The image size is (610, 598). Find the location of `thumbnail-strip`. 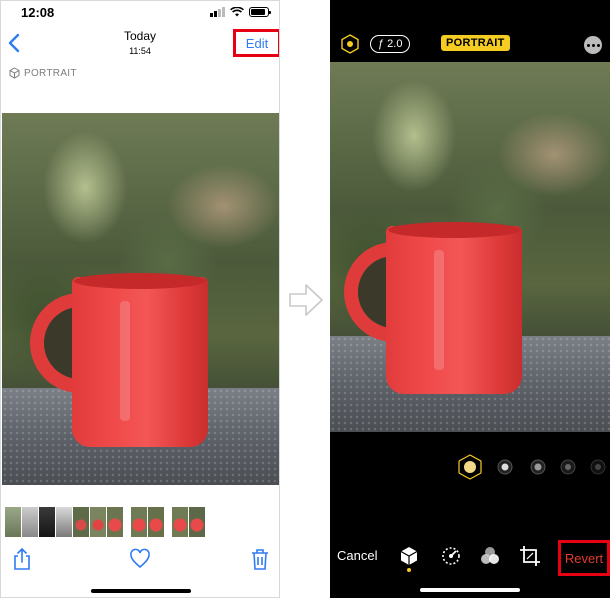

thumbnail-strip is located at coordinates (105, 522).